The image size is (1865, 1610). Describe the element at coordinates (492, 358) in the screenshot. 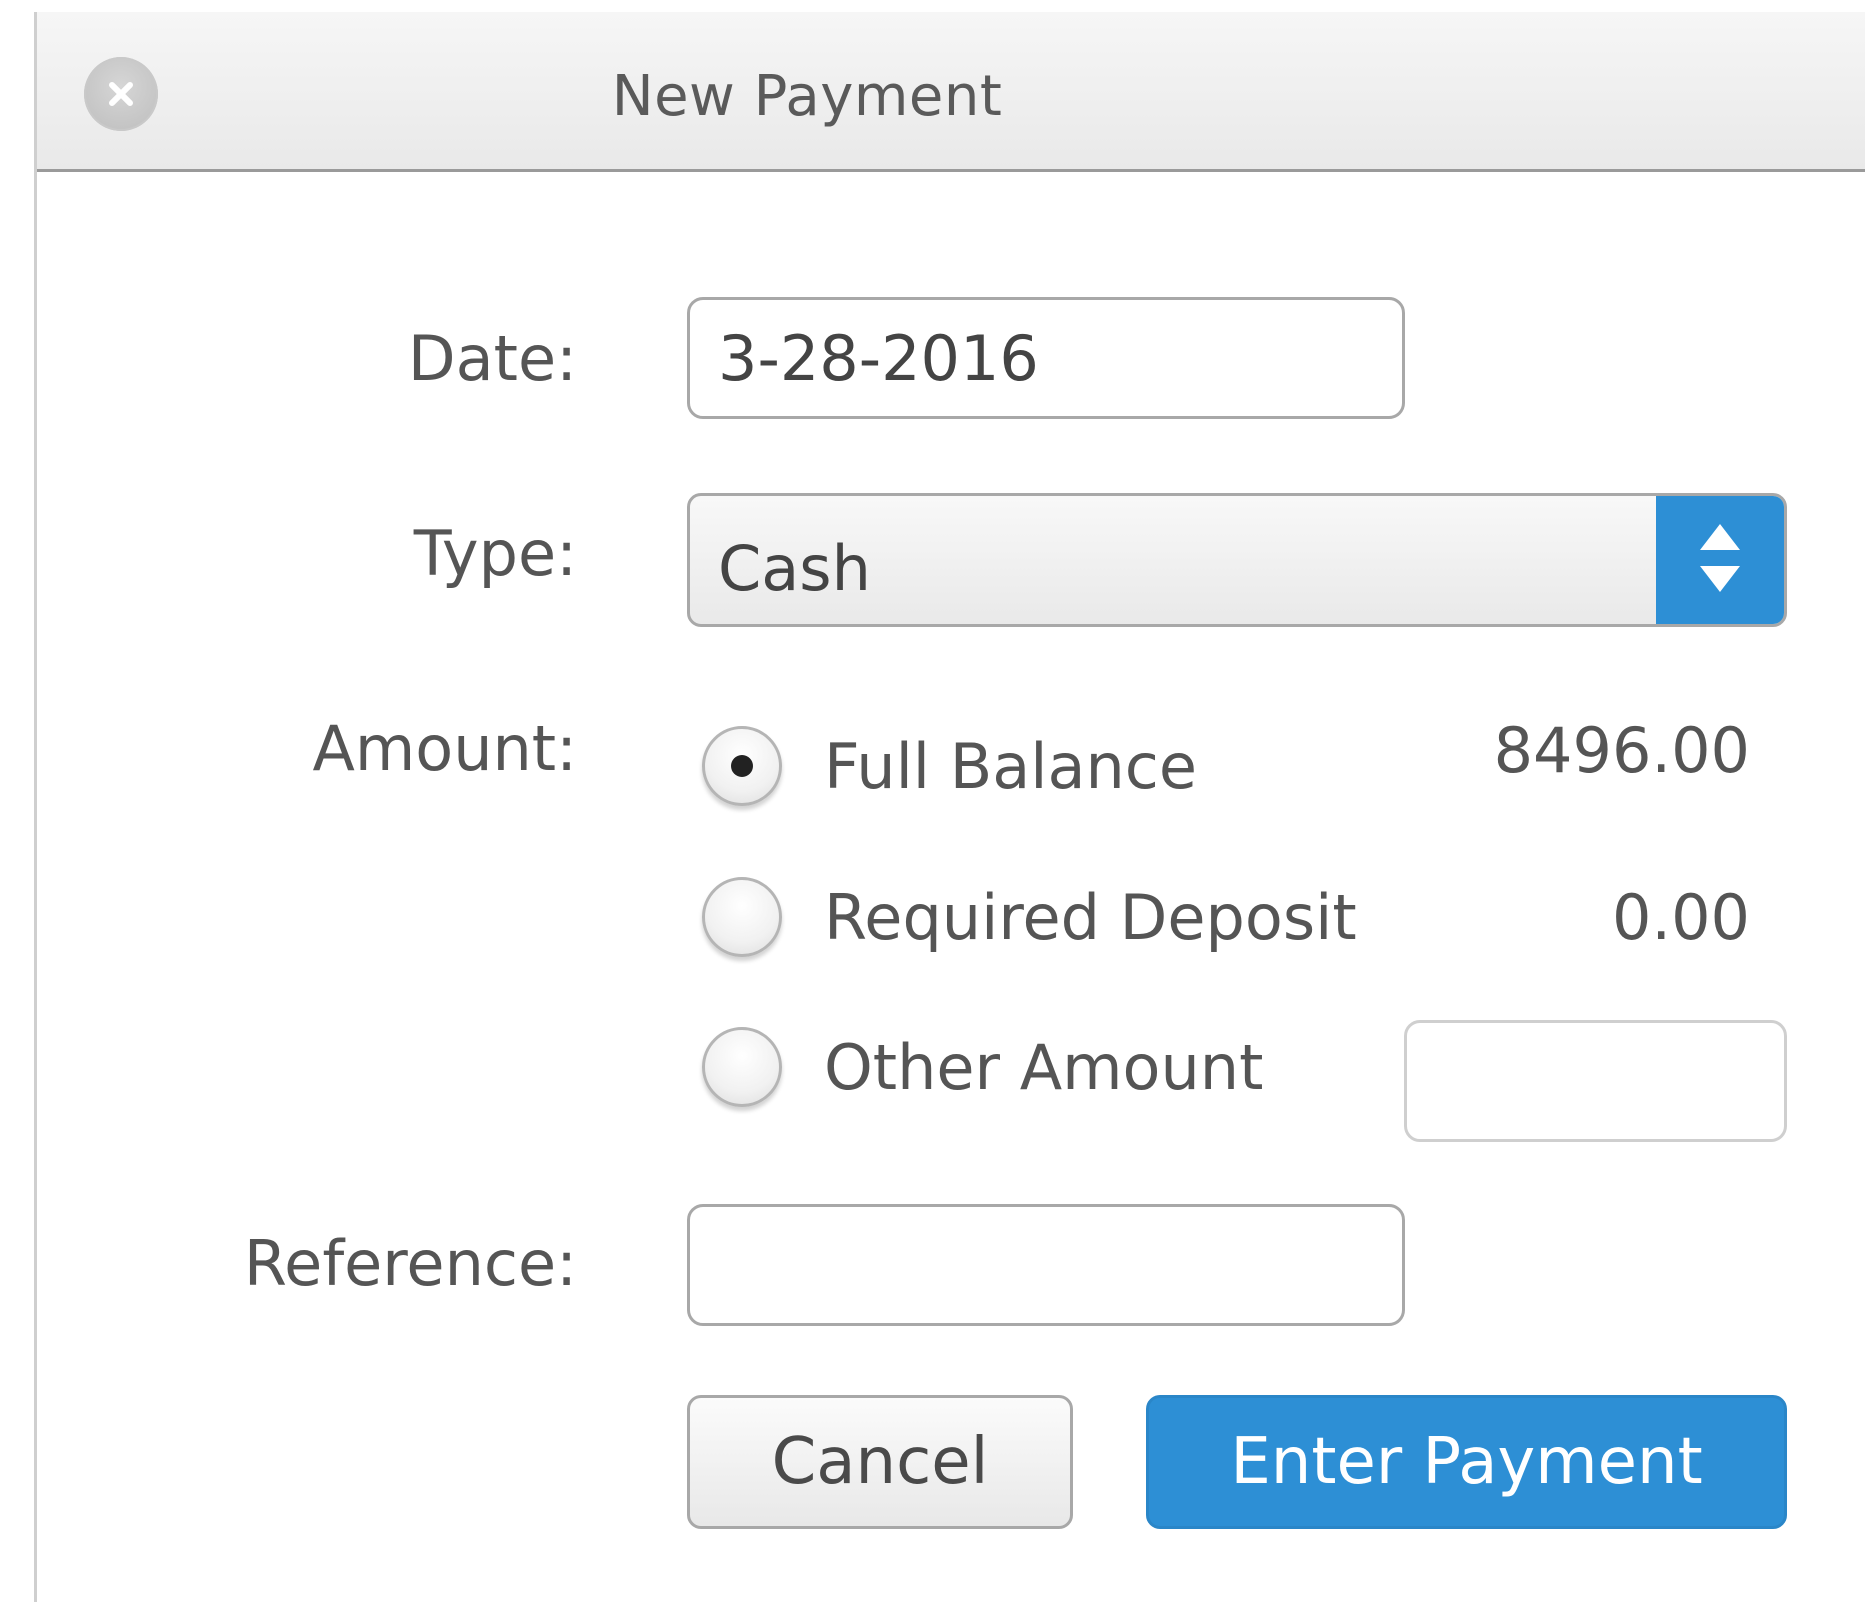

I see `date-label: Date:` at that location.